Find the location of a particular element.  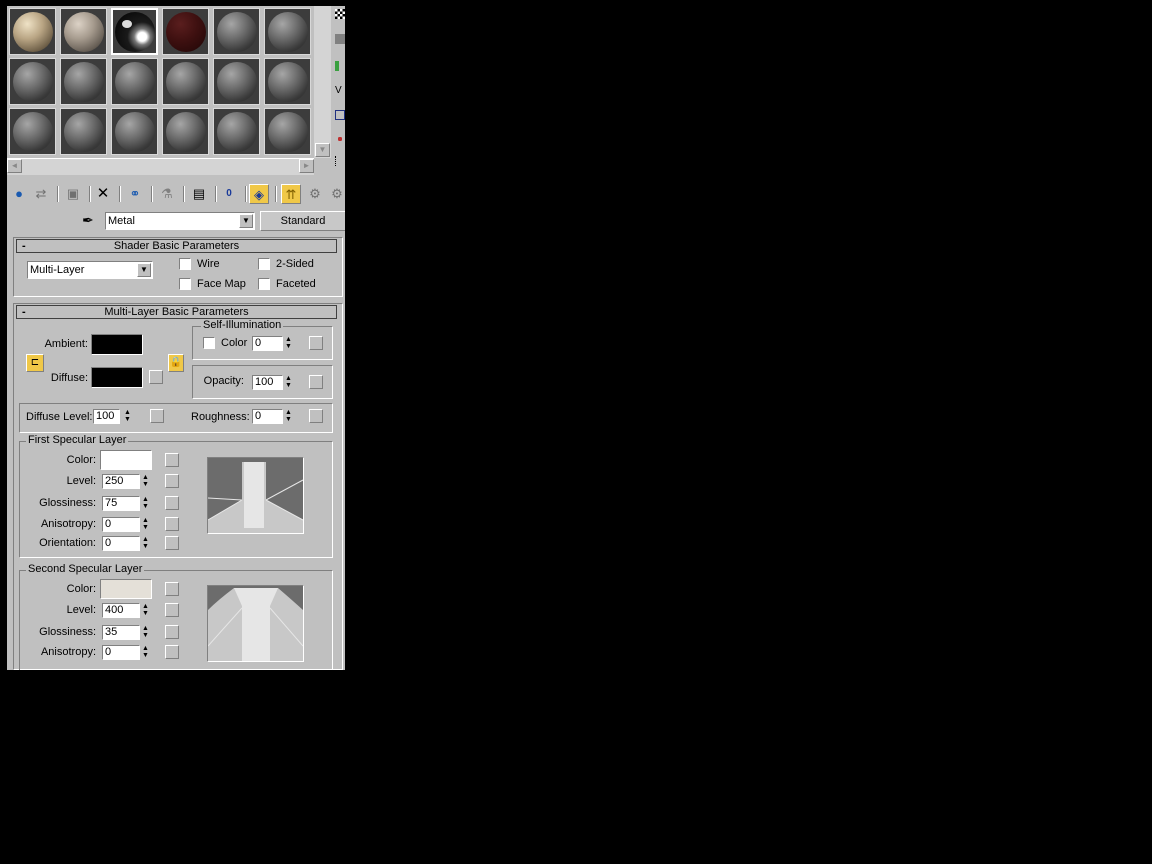

pick-material-eyedropper-icon: ✒ is located at coordinates (88, 220).